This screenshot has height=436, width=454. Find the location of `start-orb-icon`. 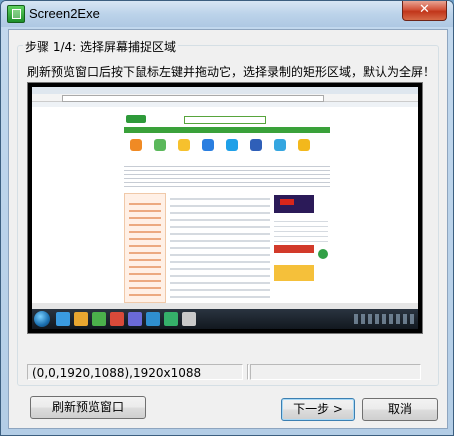

start-orb-icon is located at coordinates (42, 319).